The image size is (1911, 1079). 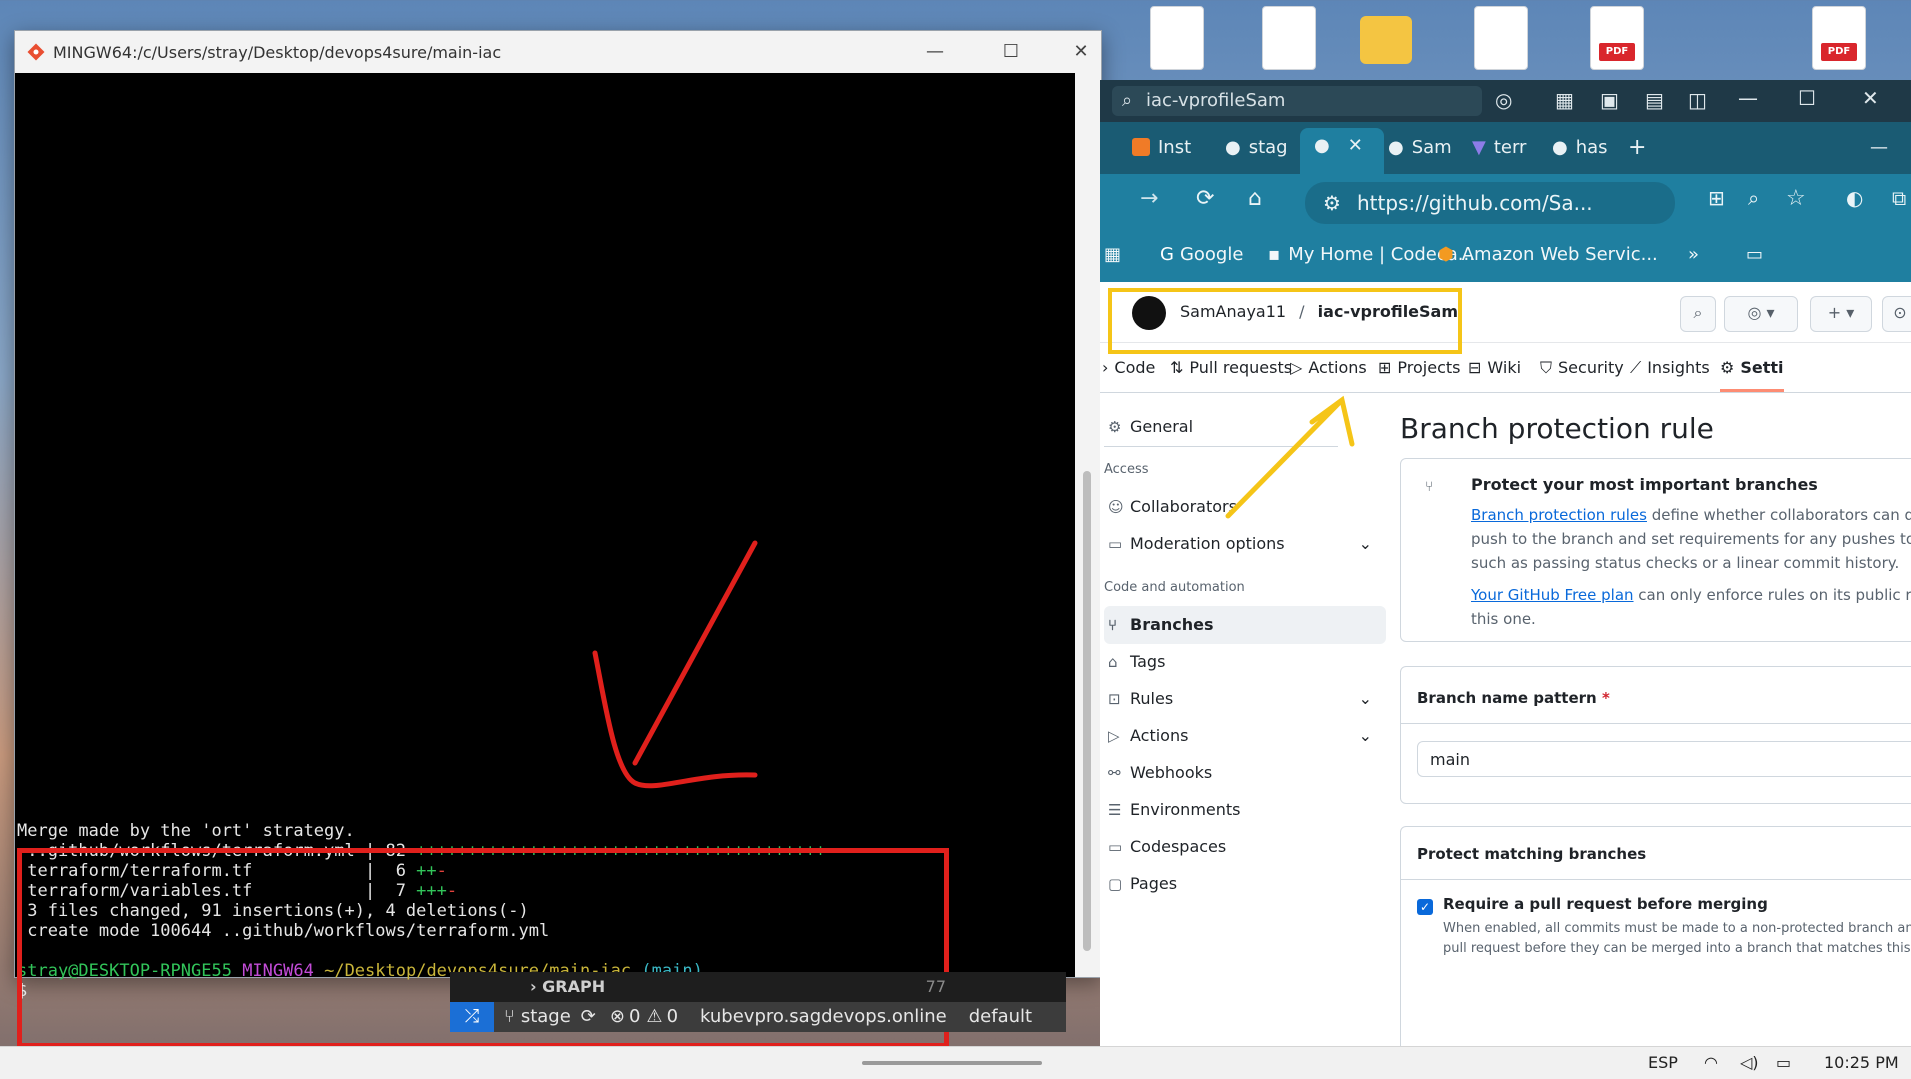 What do you see at coordinates (1656, 879) in the screenshot?
I see `card-divider` at bounding box center [1656, 879].